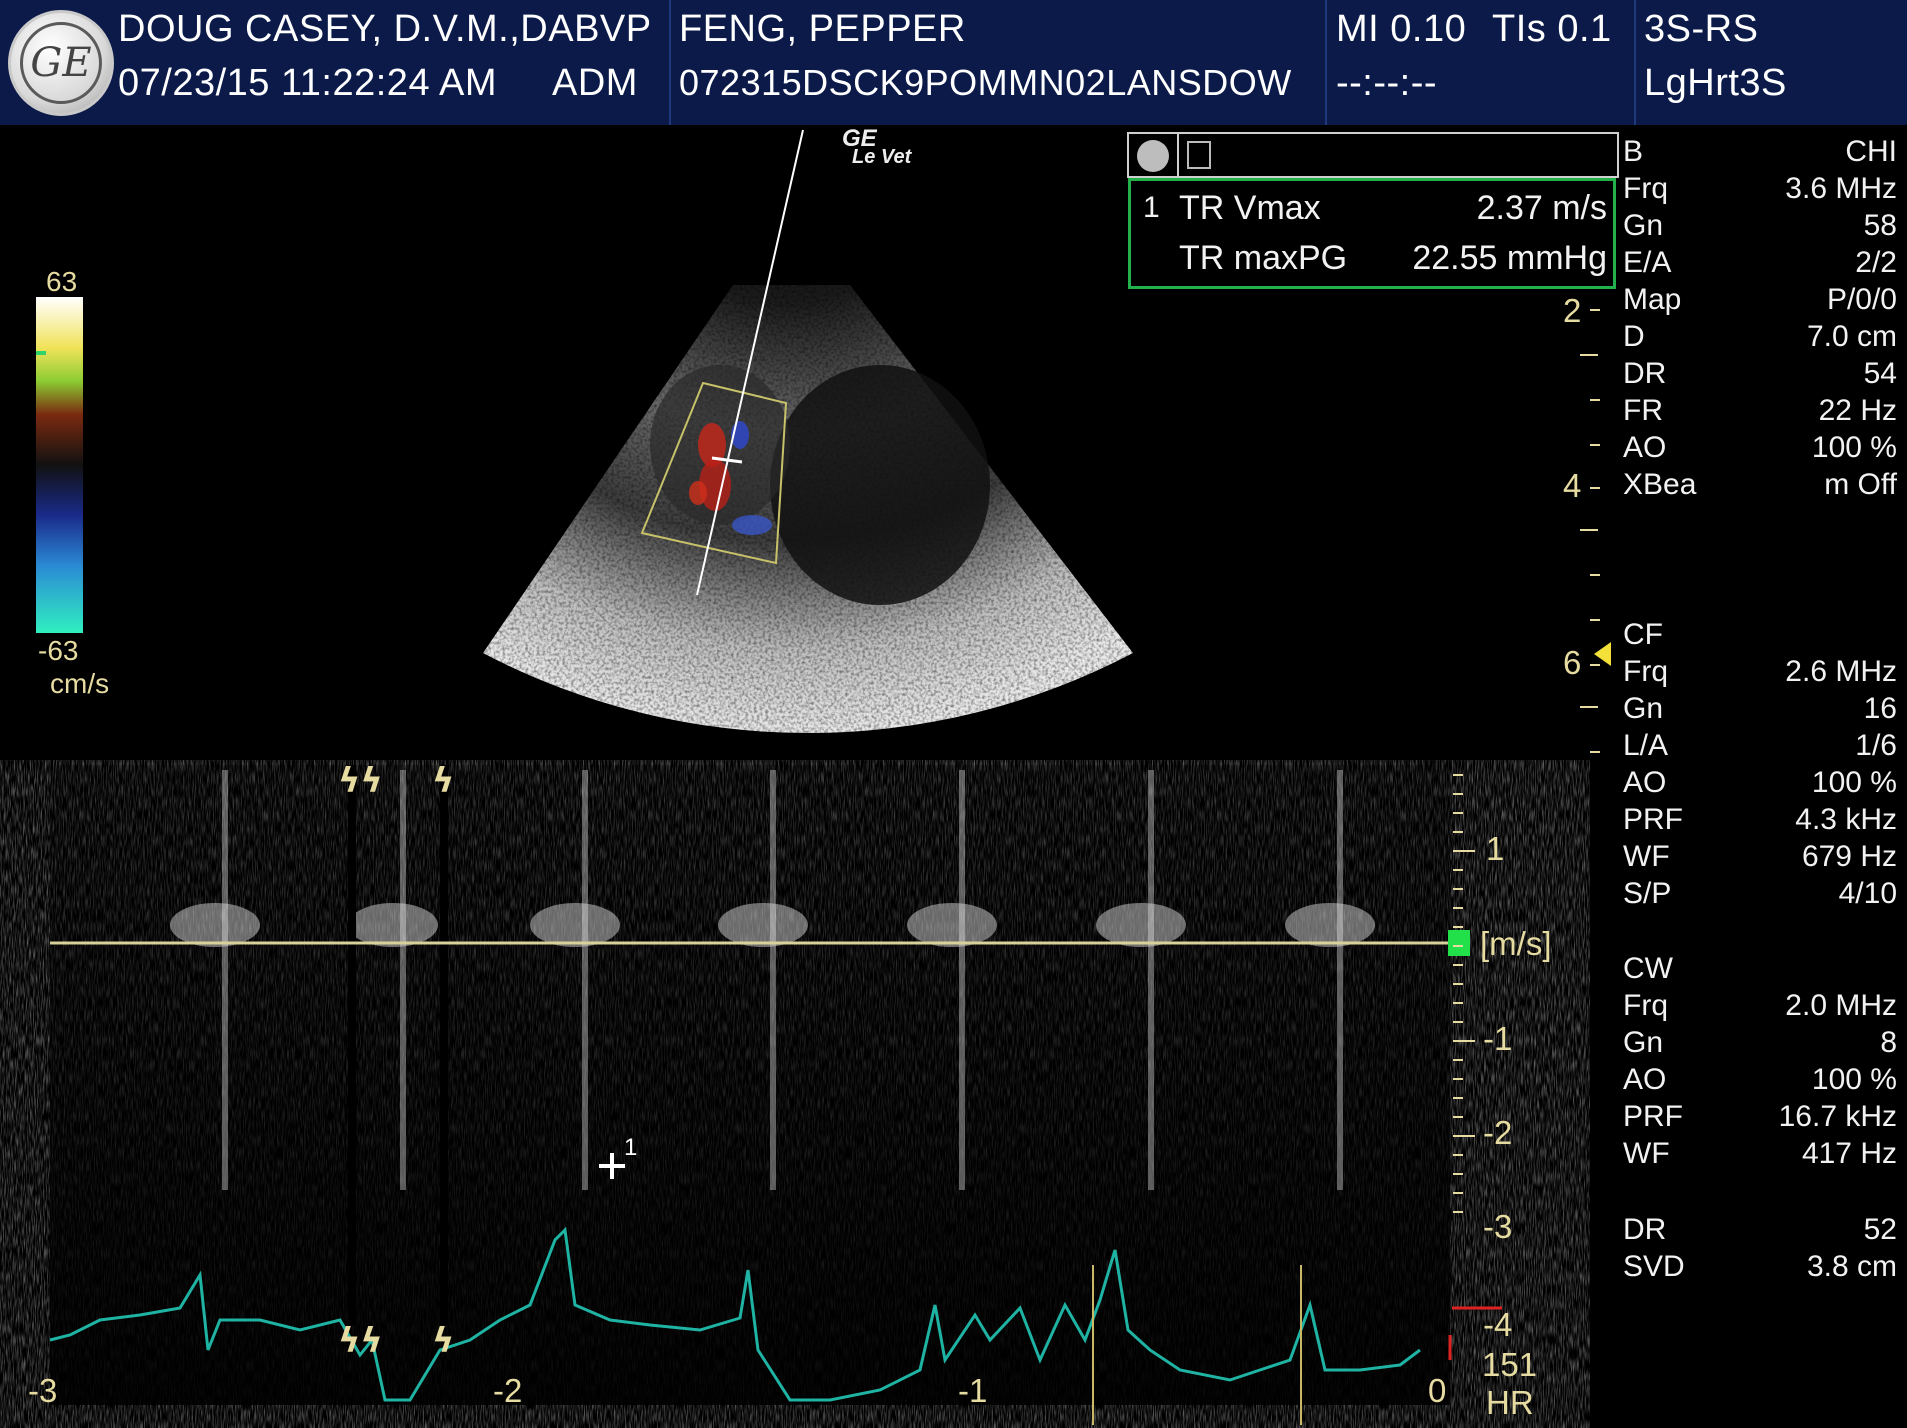  I want to click on mi-value: MI 0.10, so click(1401, 29).